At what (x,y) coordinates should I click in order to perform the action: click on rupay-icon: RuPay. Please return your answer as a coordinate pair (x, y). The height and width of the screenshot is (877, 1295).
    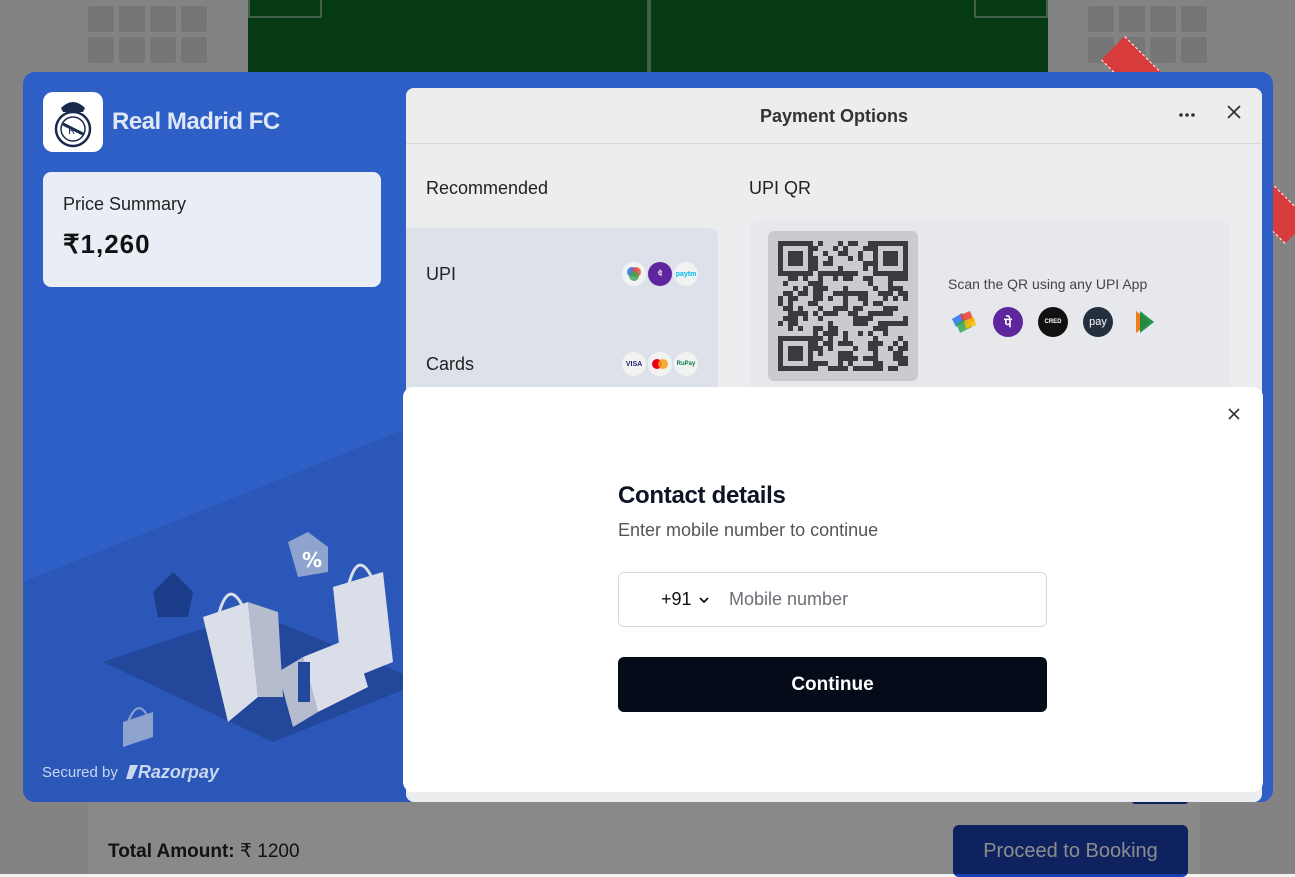
    Looking at the image, I should click on (686, 364).